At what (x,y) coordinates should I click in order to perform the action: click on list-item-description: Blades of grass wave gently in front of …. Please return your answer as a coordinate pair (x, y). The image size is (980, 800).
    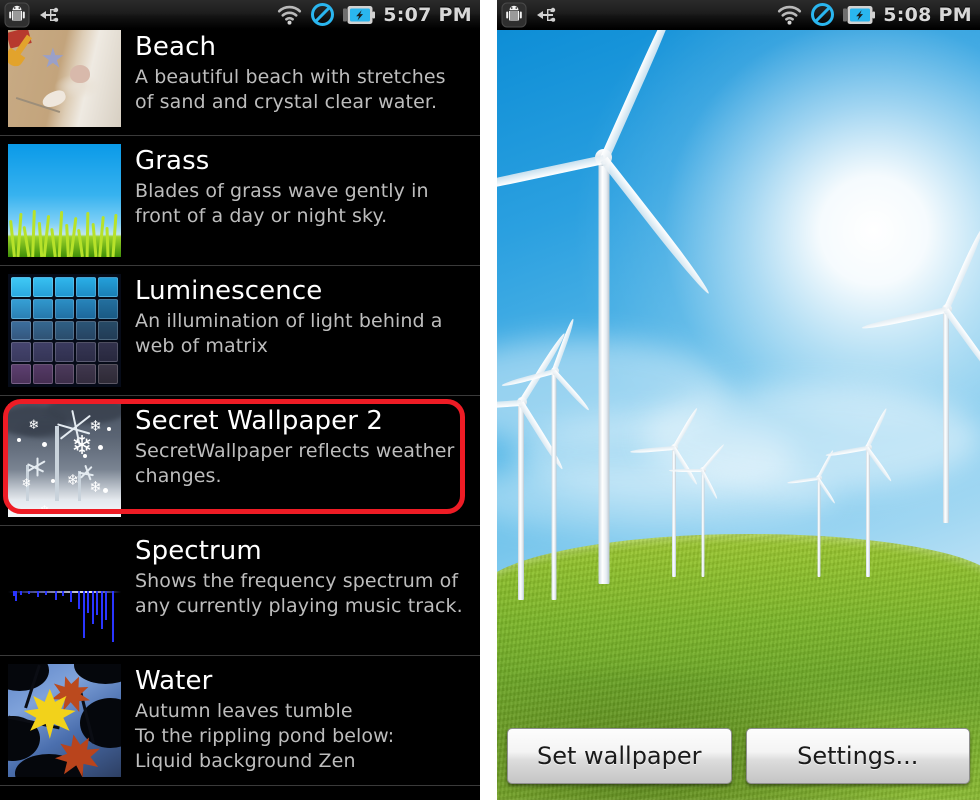
    Looking at the image, I should click on (282, 203).